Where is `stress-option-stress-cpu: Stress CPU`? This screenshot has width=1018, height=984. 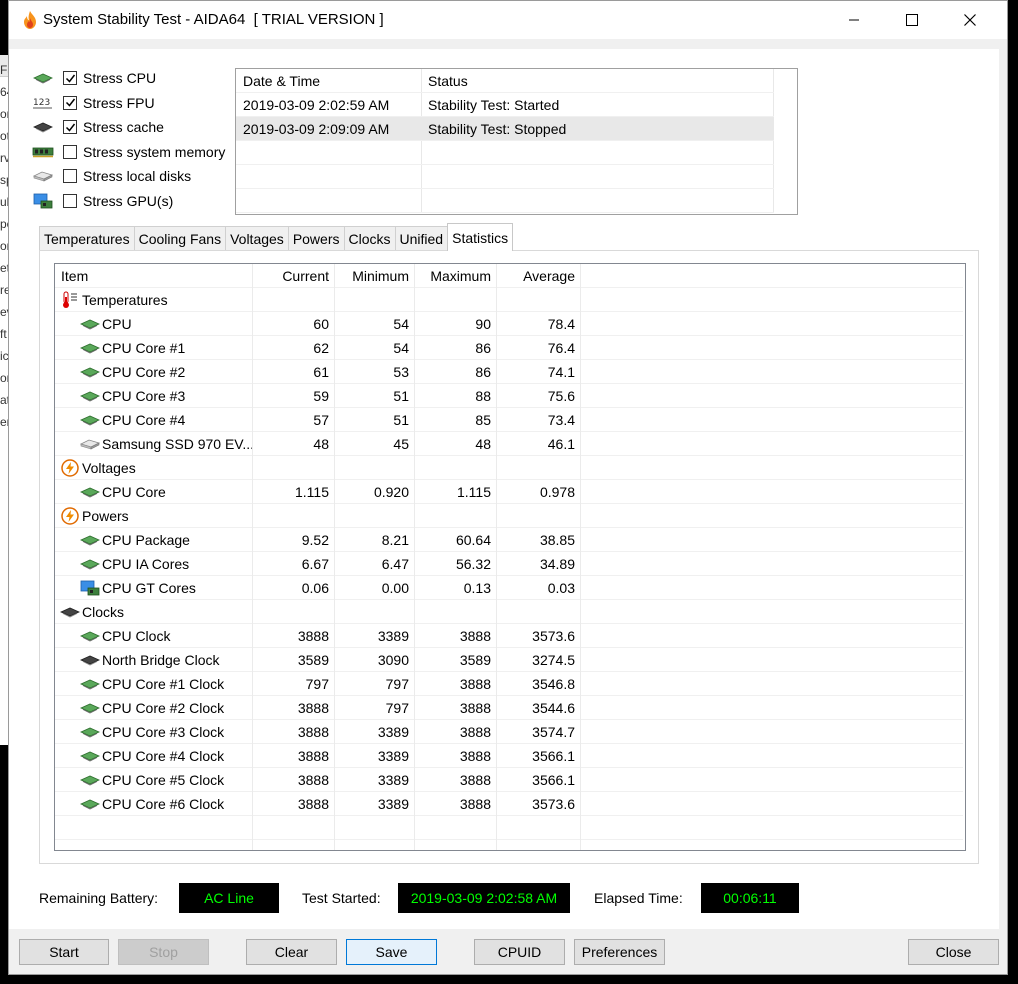 stress-option-stress-cpu: Stress CPU is located at coordinates (93, 78).